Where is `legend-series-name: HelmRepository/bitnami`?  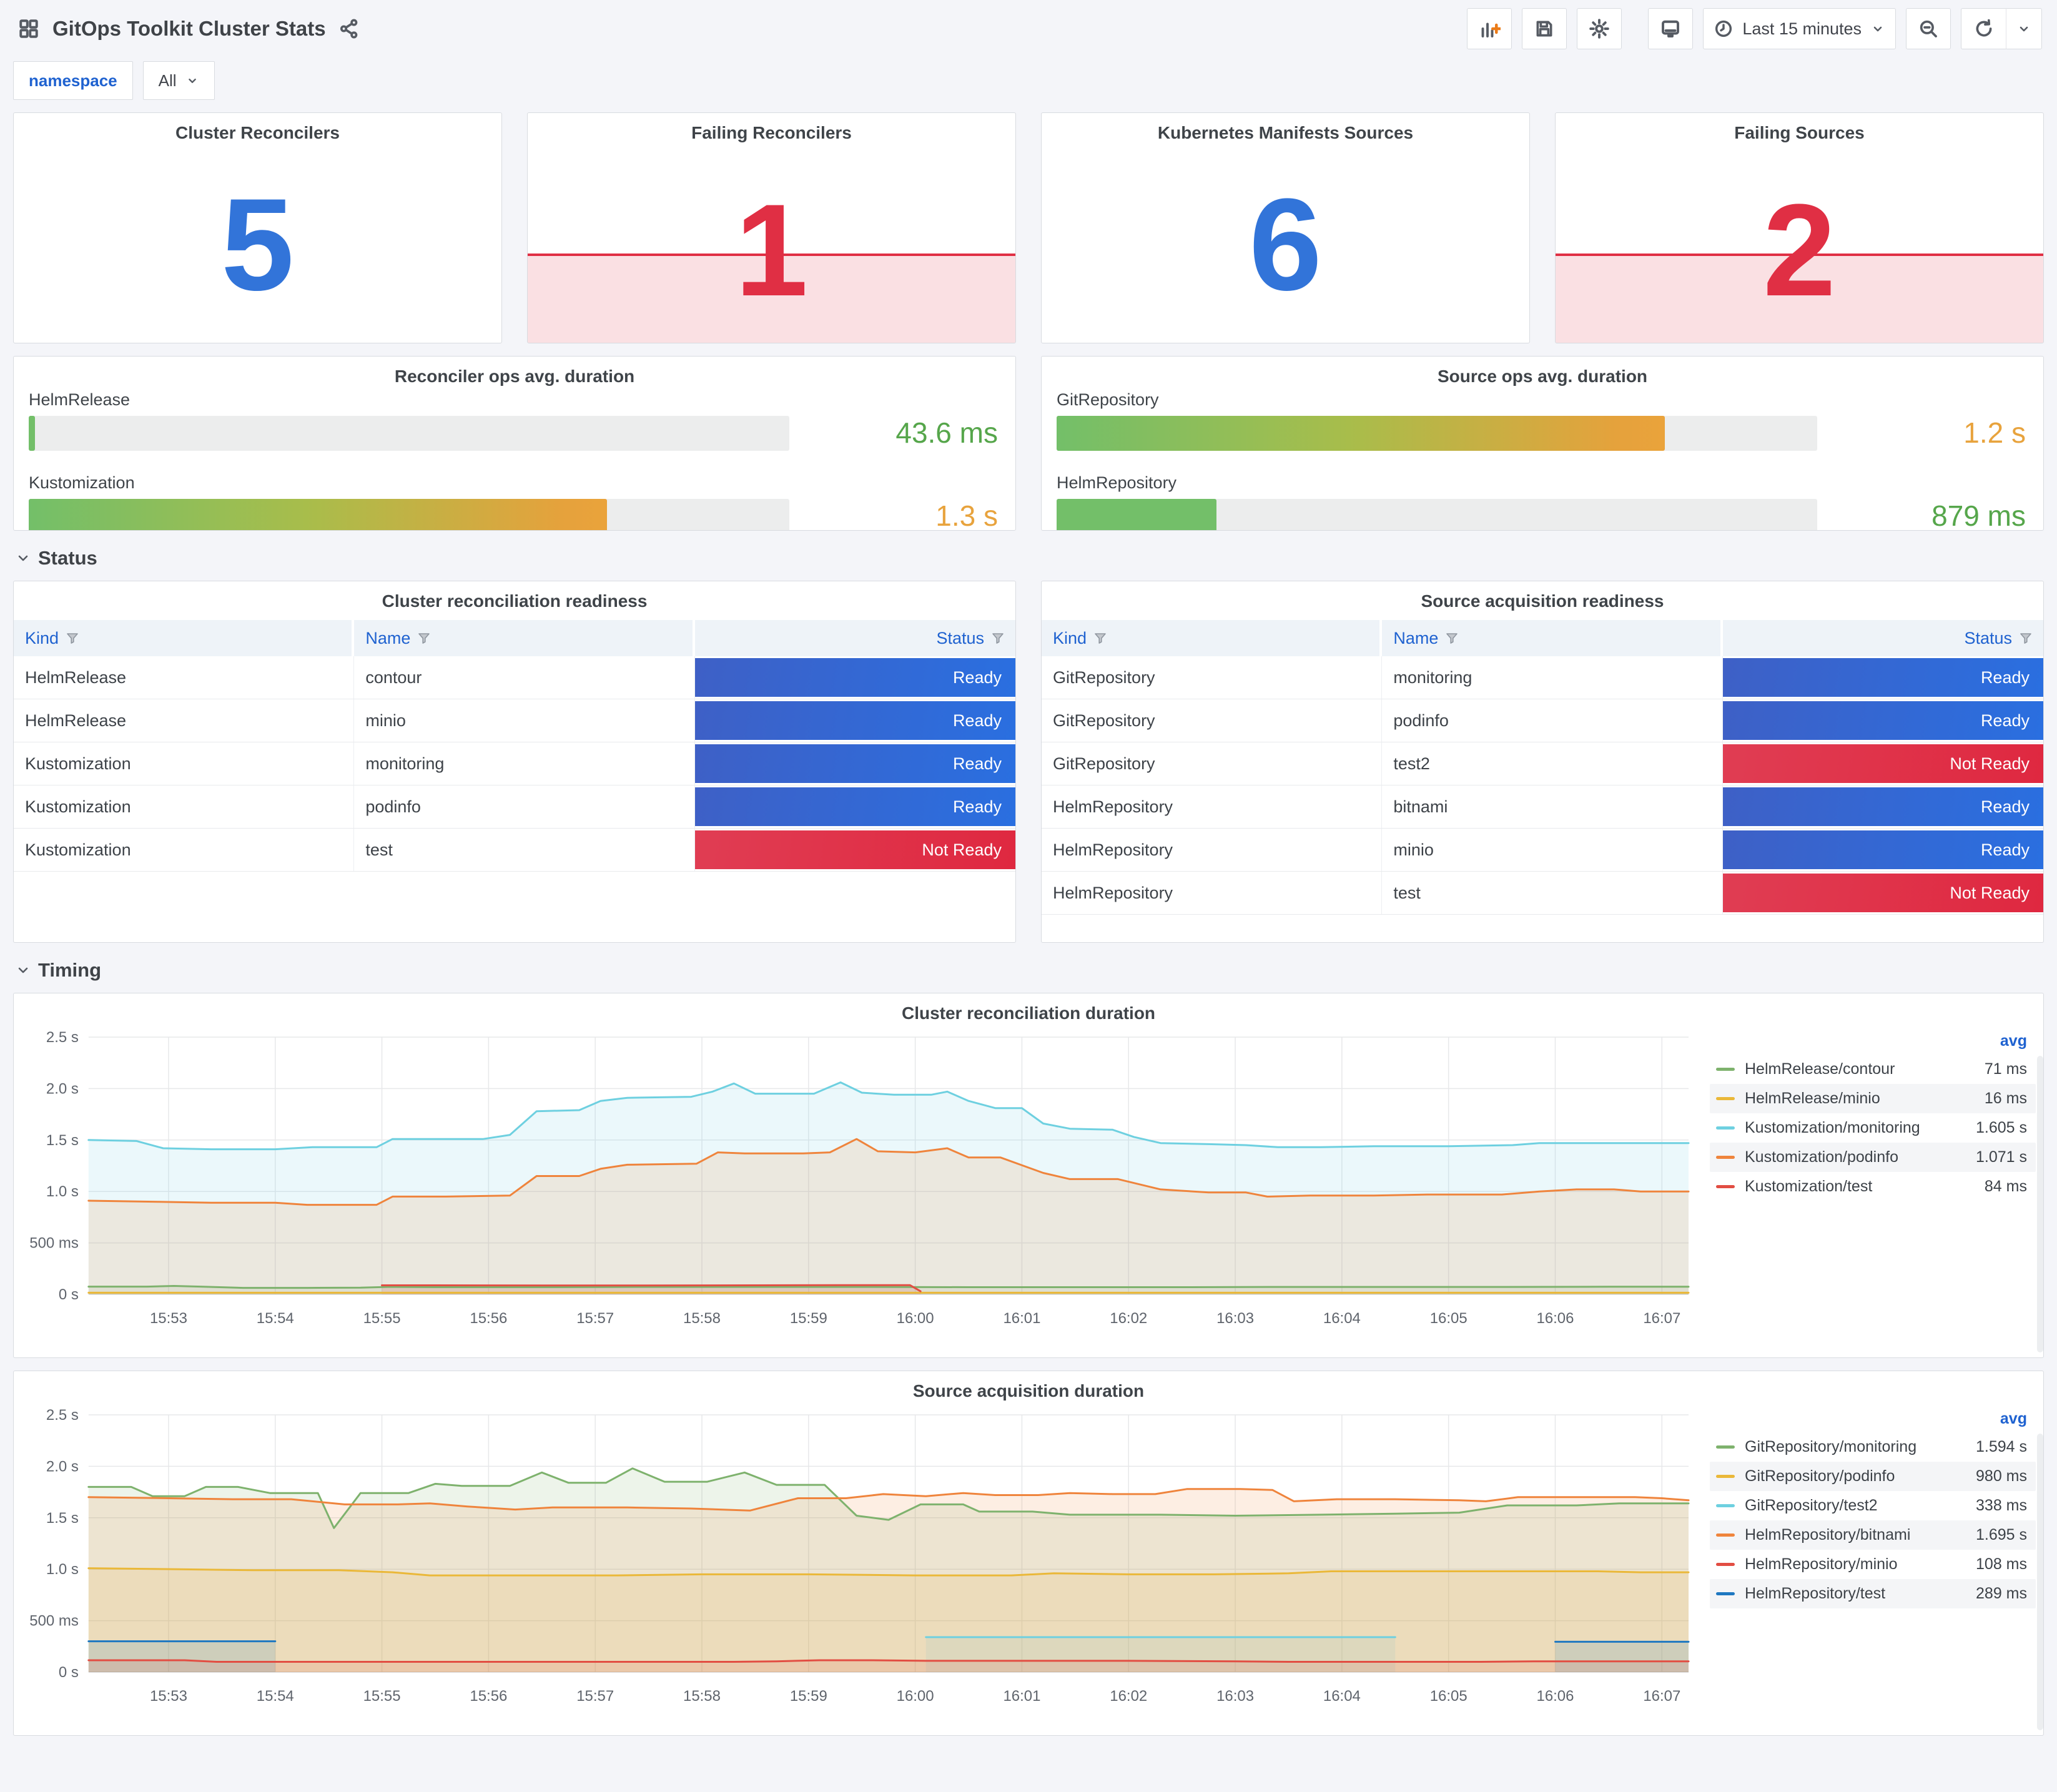
legend-series-name: HelmRepository/bitnami is located at coordinates (1828, 1534).